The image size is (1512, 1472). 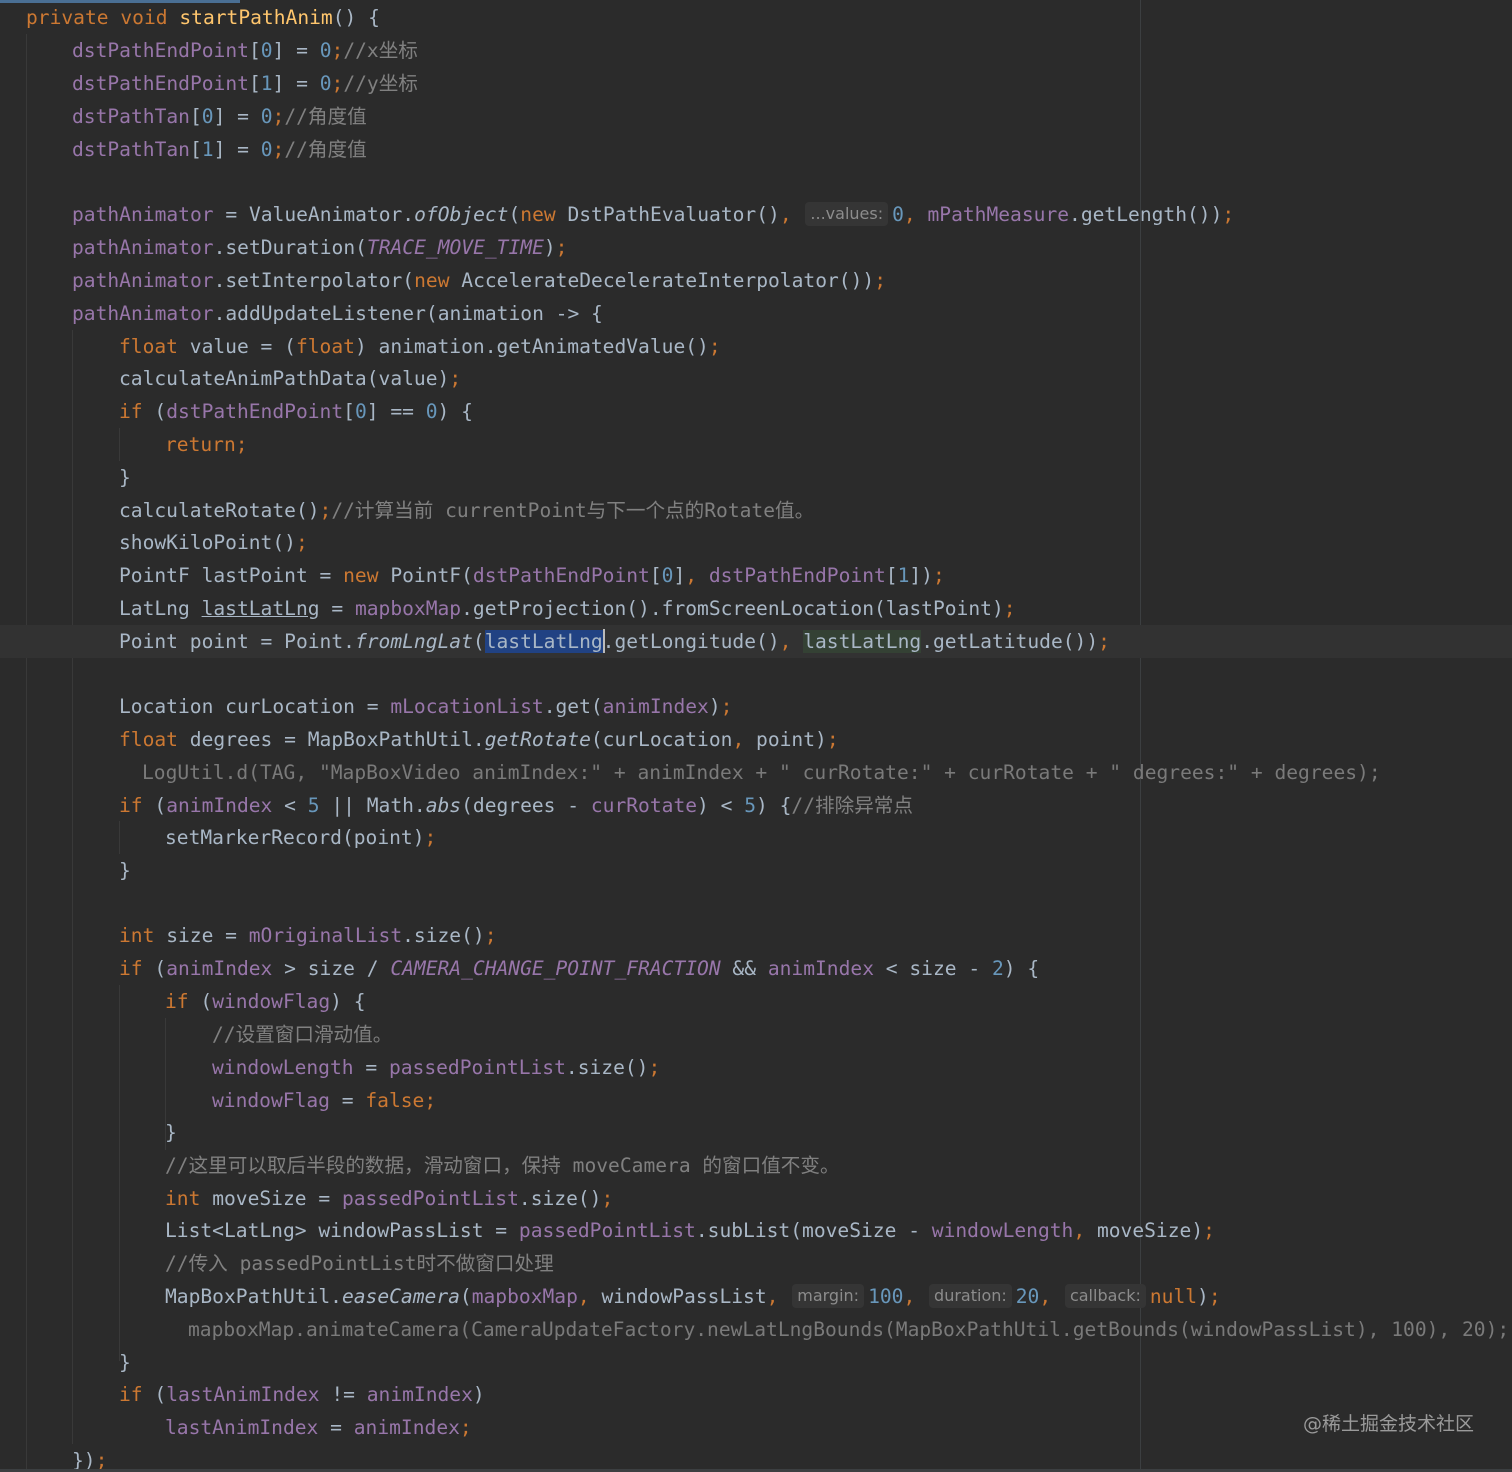 I want to click on code-token: getRotate, so click(x=537, y=739).